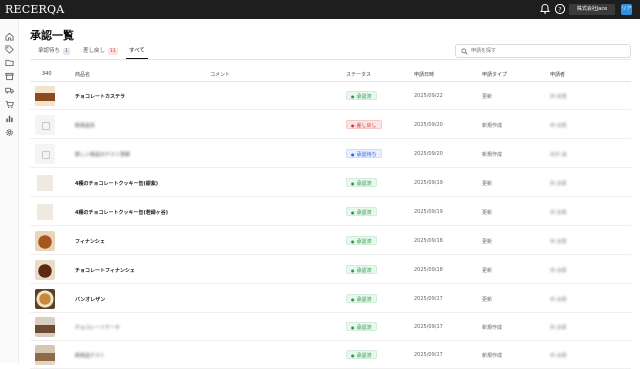  What do you see at coordinates (330, 59) in the screenshot?
I see `tab-divider` at bounding box center [330, 59].